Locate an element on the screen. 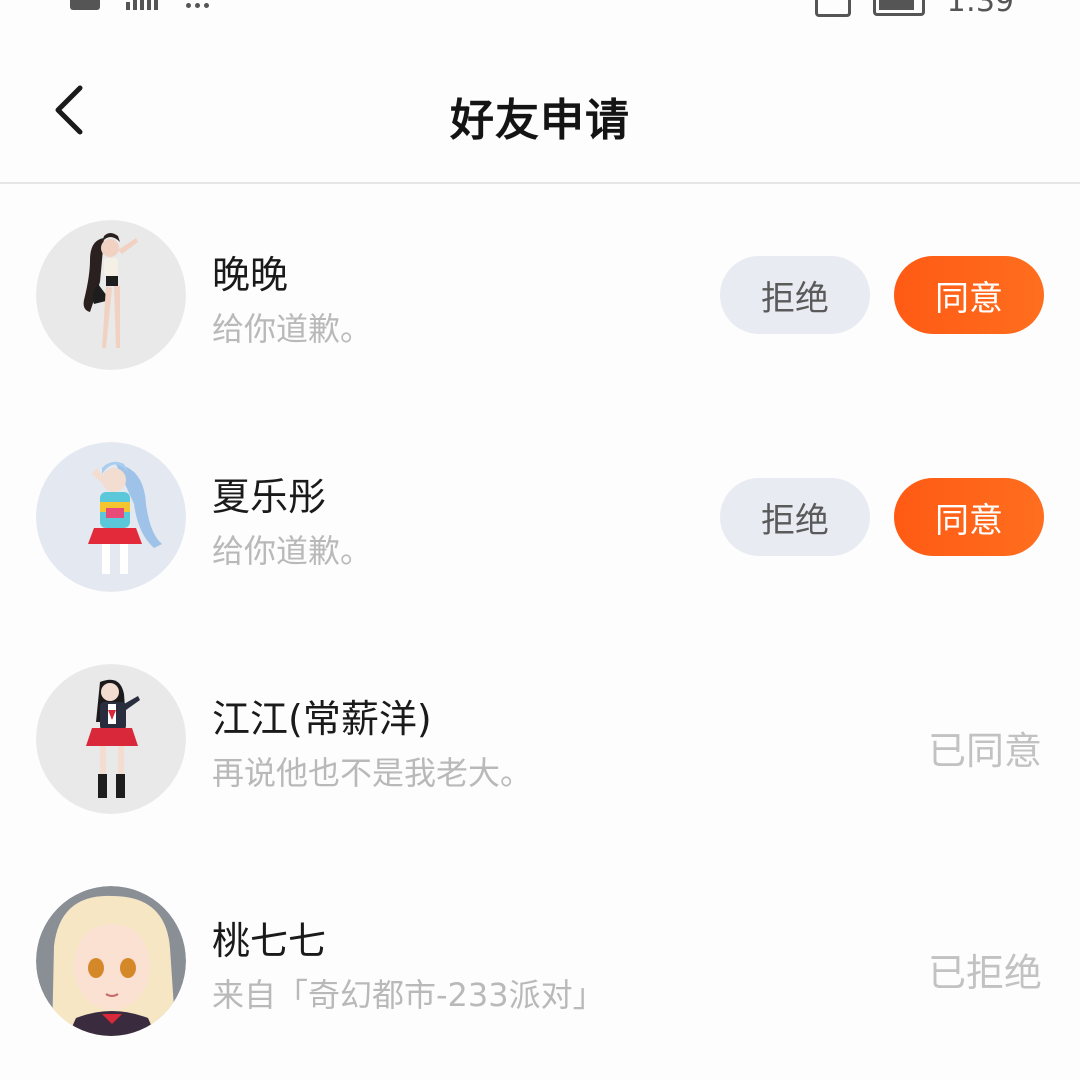 The image size is (1080, 1080). hd-icon is located at coordinates (85, 5).